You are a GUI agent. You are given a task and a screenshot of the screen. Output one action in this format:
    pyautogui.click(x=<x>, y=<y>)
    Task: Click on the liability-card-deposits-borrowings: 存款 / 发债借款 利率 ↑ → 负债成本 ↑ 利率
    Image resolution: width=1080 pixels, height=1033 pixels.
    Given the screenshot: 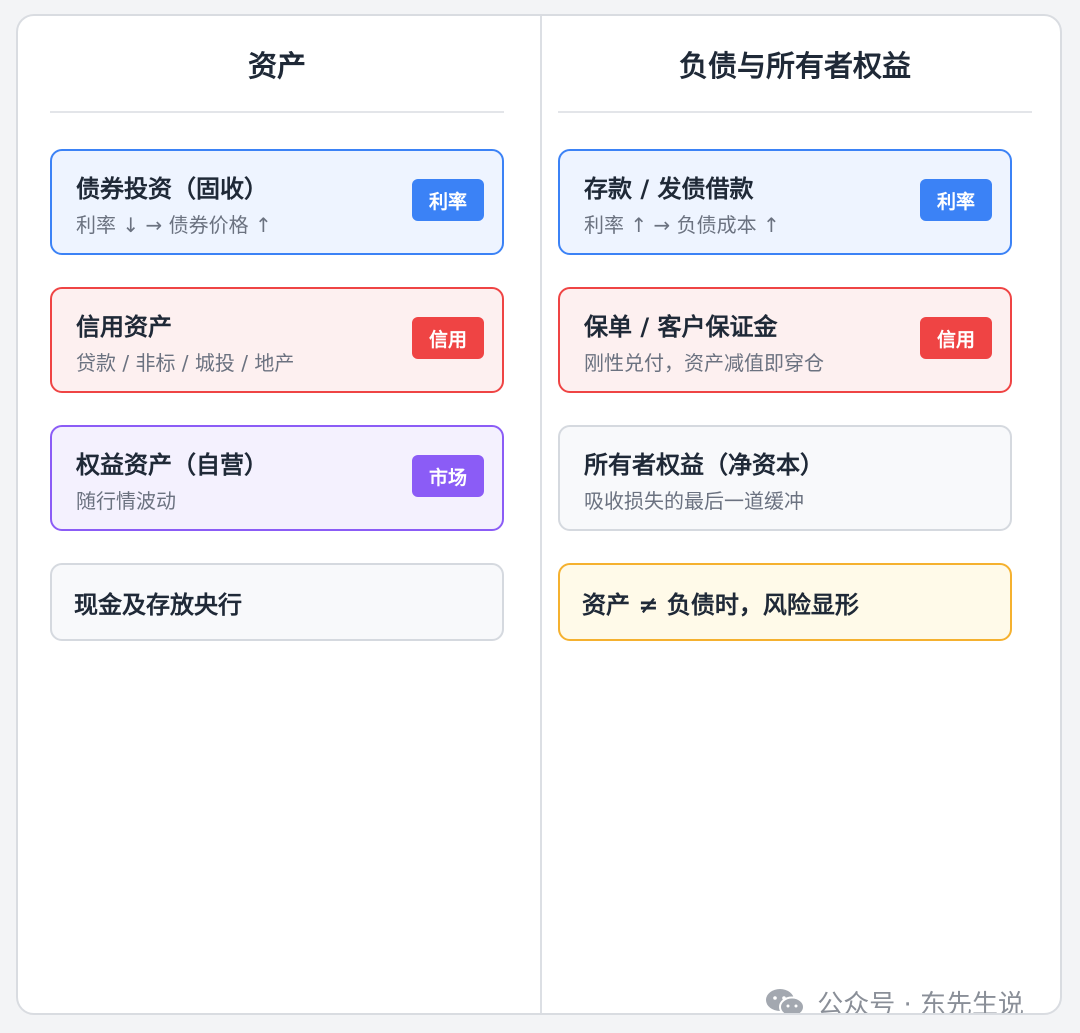 What is the action you would take?
    pyautogui.click(x=785, y=202)
    